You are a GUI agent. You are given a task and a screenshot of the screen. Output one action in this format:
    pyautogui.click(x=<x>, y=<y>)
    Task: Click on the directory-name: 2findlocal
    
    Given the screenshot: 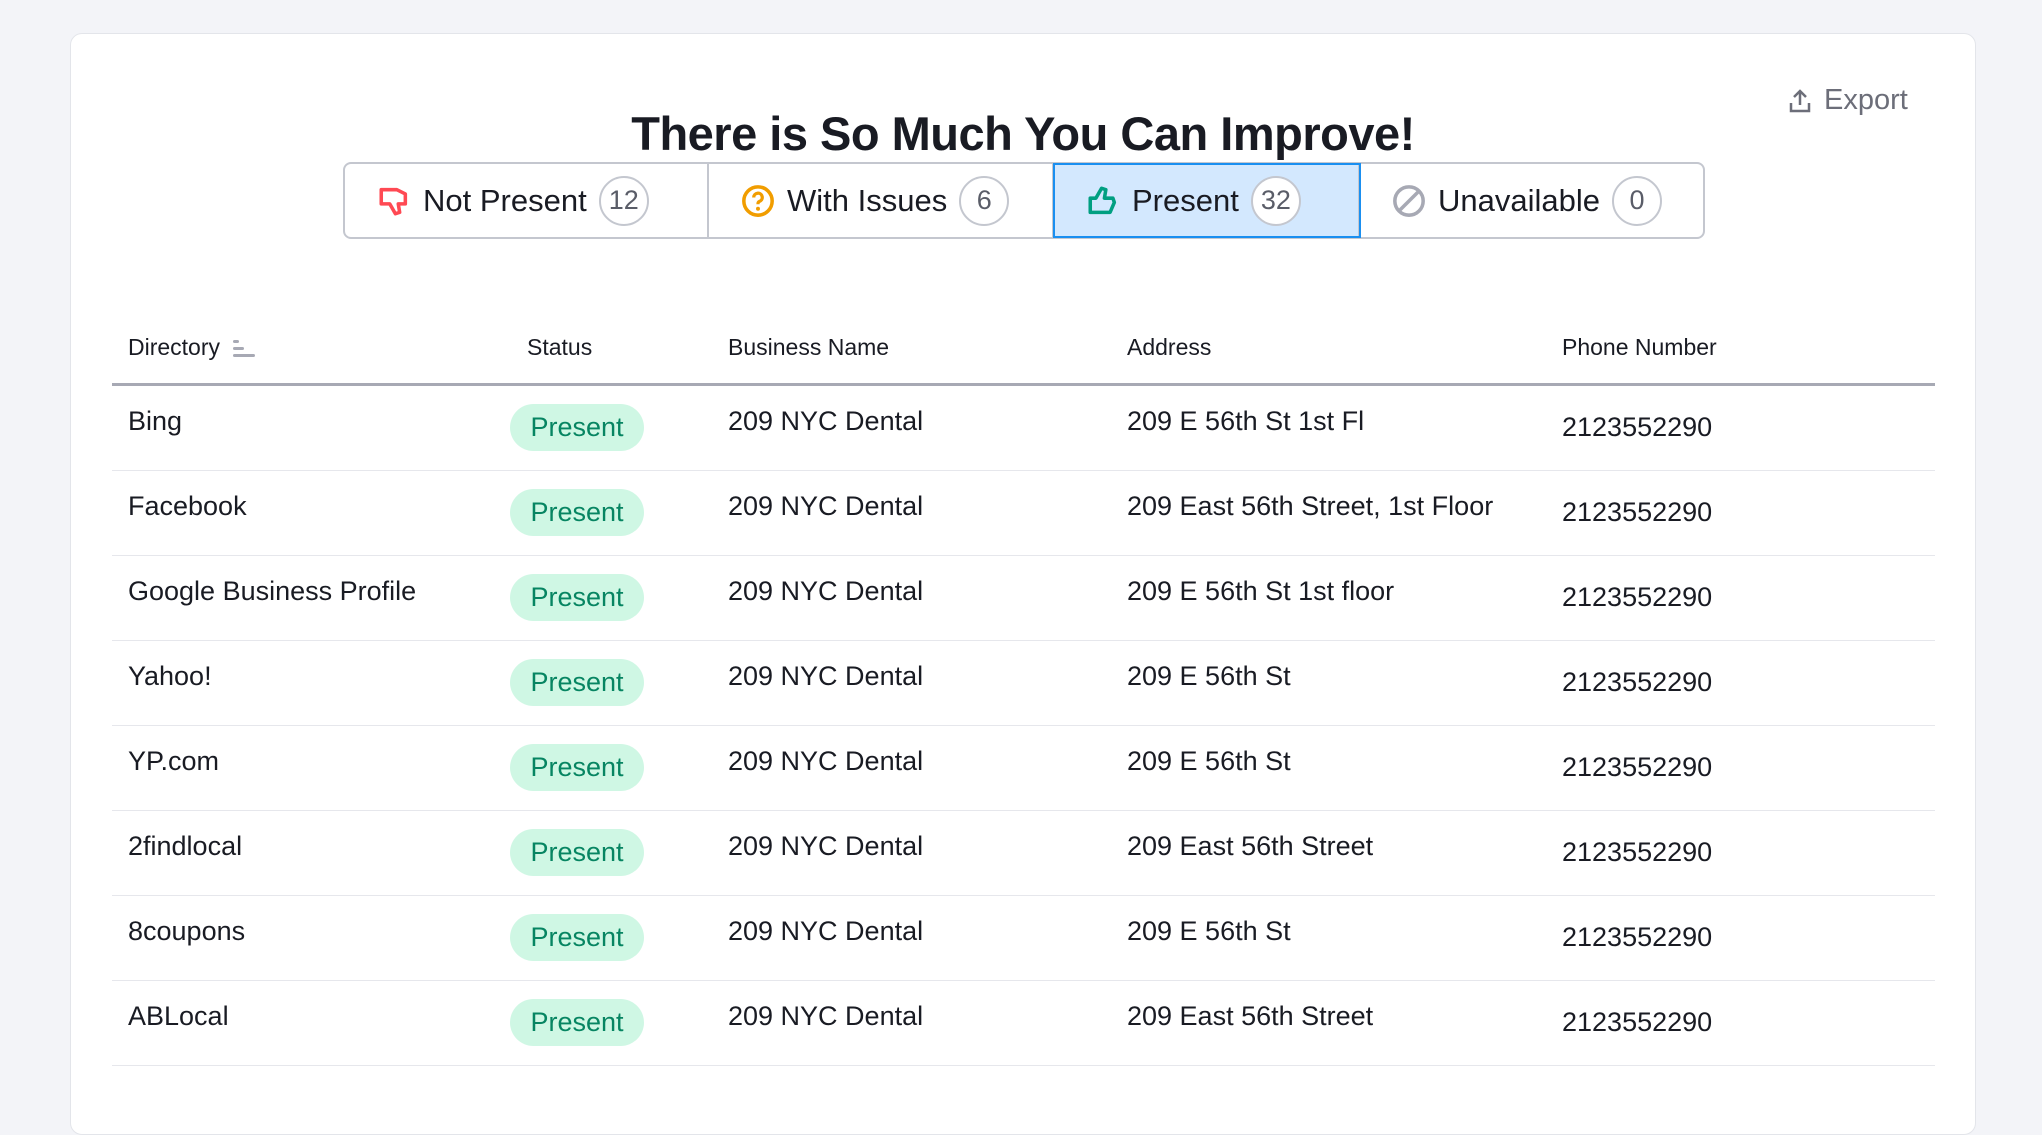 What is the action you would take?
    pyautogui.click(x=185, y=846)
    